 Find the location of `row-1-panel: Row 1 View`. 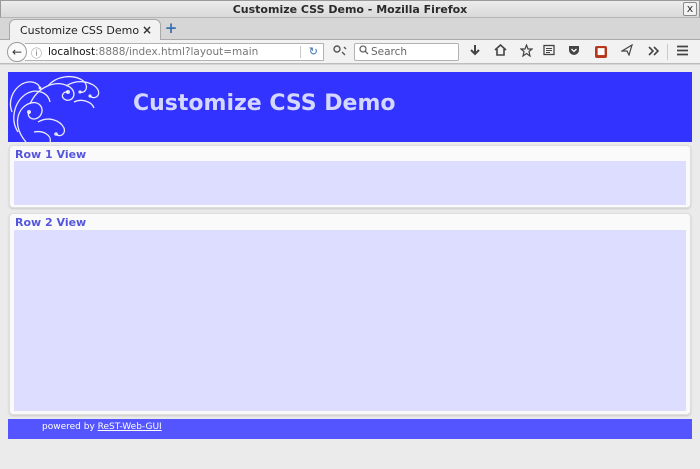

row-1-panel: Row 1 View is located at coordinates (350, 176).